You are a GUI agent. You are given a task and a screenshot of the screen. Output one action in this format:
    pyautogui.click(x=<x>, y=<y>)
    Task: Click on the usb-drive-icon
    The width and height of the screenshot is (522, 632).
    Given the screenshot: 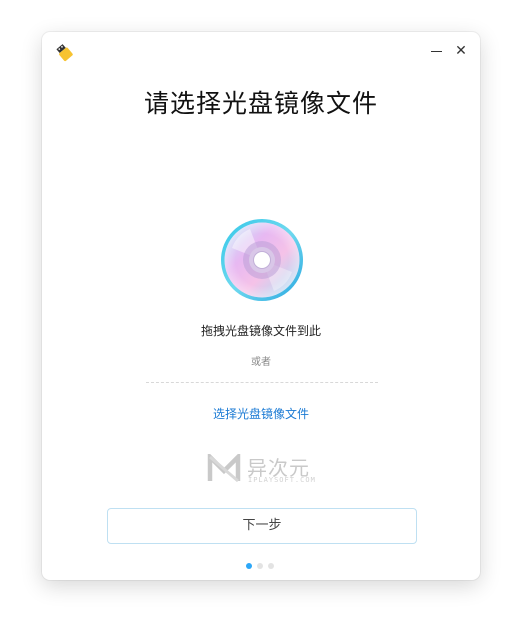 What is the action you would take?
    pyautogui.click(x=64, y=53)
    